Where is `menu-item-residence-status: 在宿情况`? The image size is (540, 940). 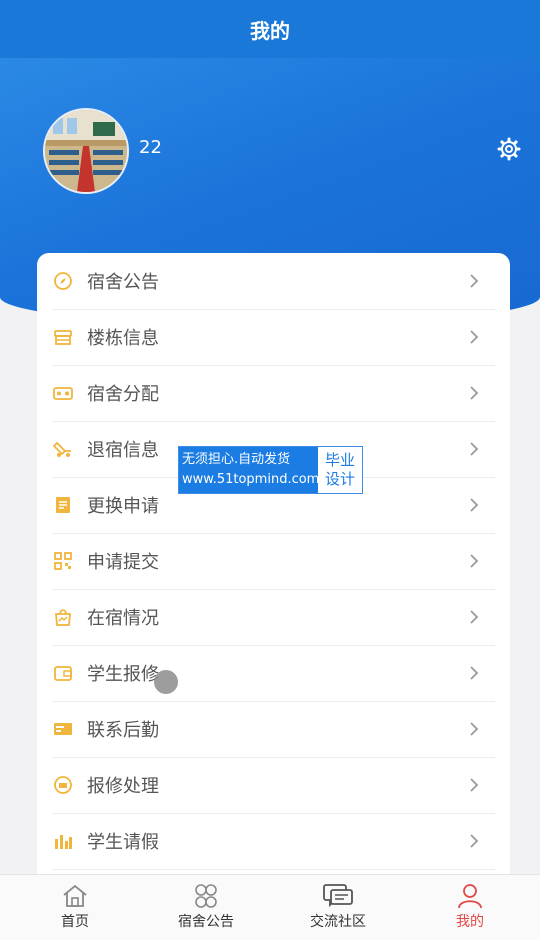 menu-item-residence-status: 在宿情况 is located at coordinates (273, 617).